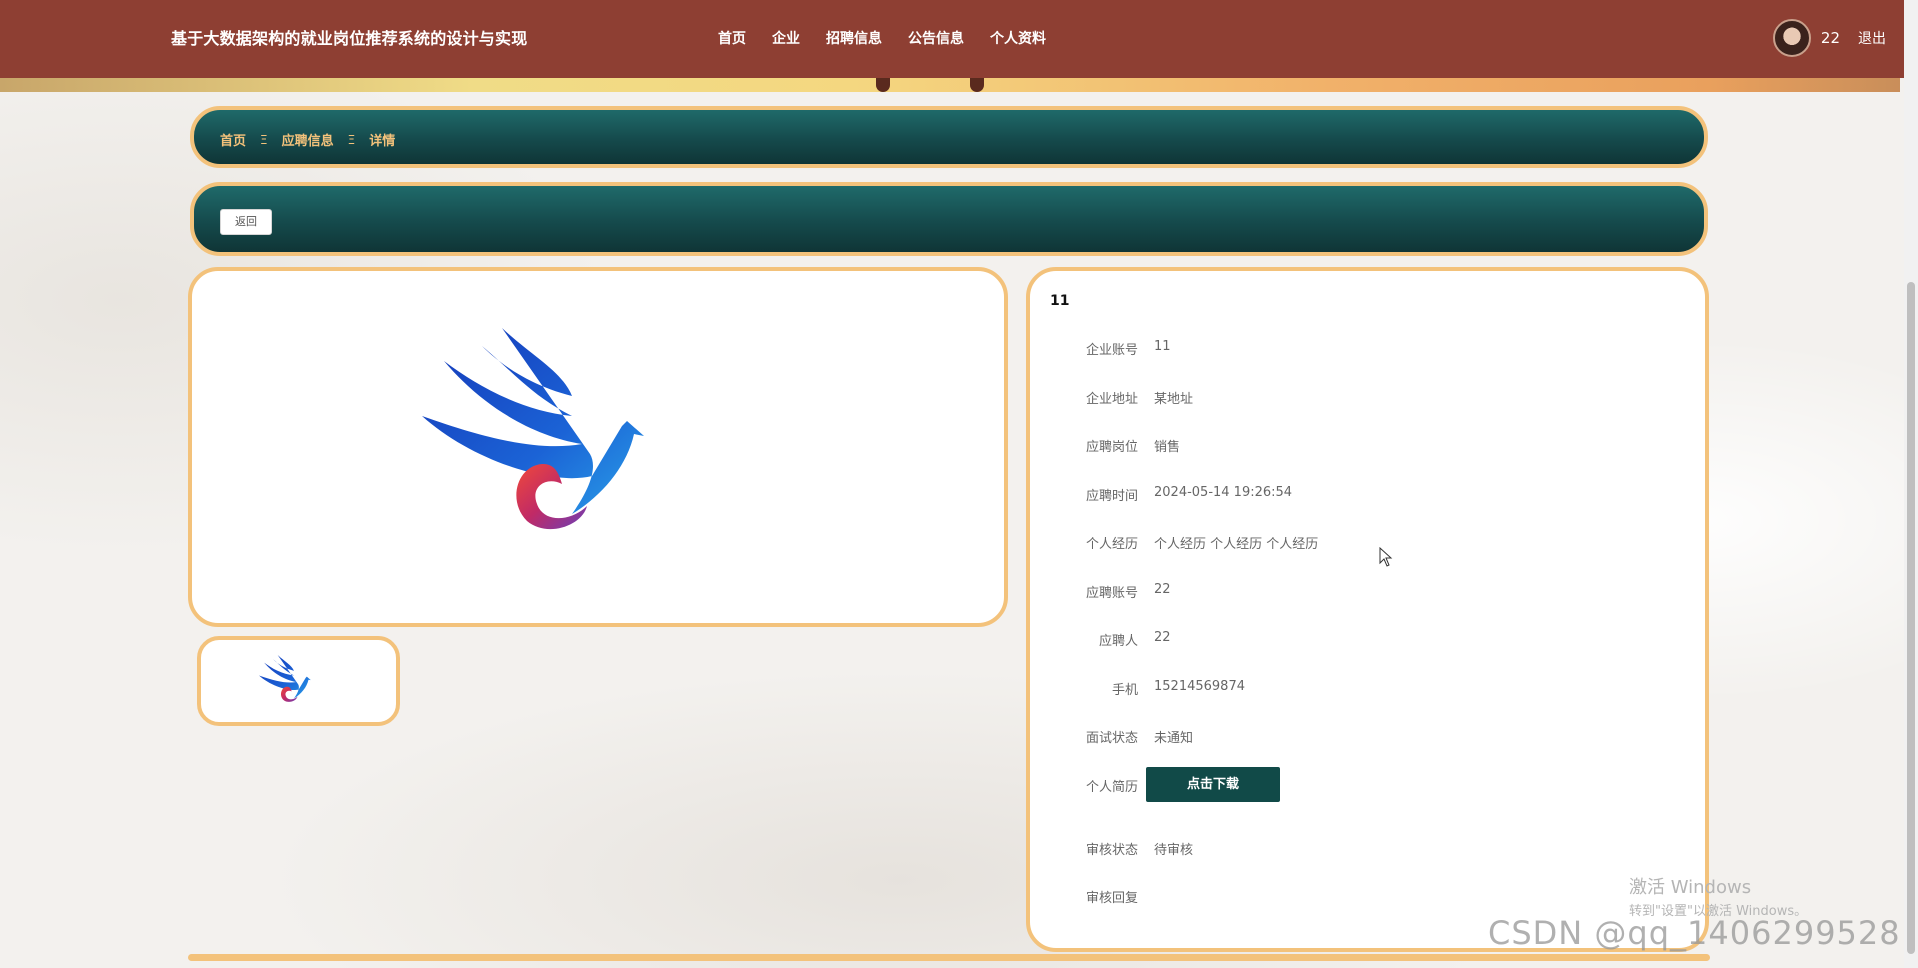  Describe the element at coordinates (1367, 800) in the screenshot. I see `resume-row: 个人简历 点击下载` at that location.